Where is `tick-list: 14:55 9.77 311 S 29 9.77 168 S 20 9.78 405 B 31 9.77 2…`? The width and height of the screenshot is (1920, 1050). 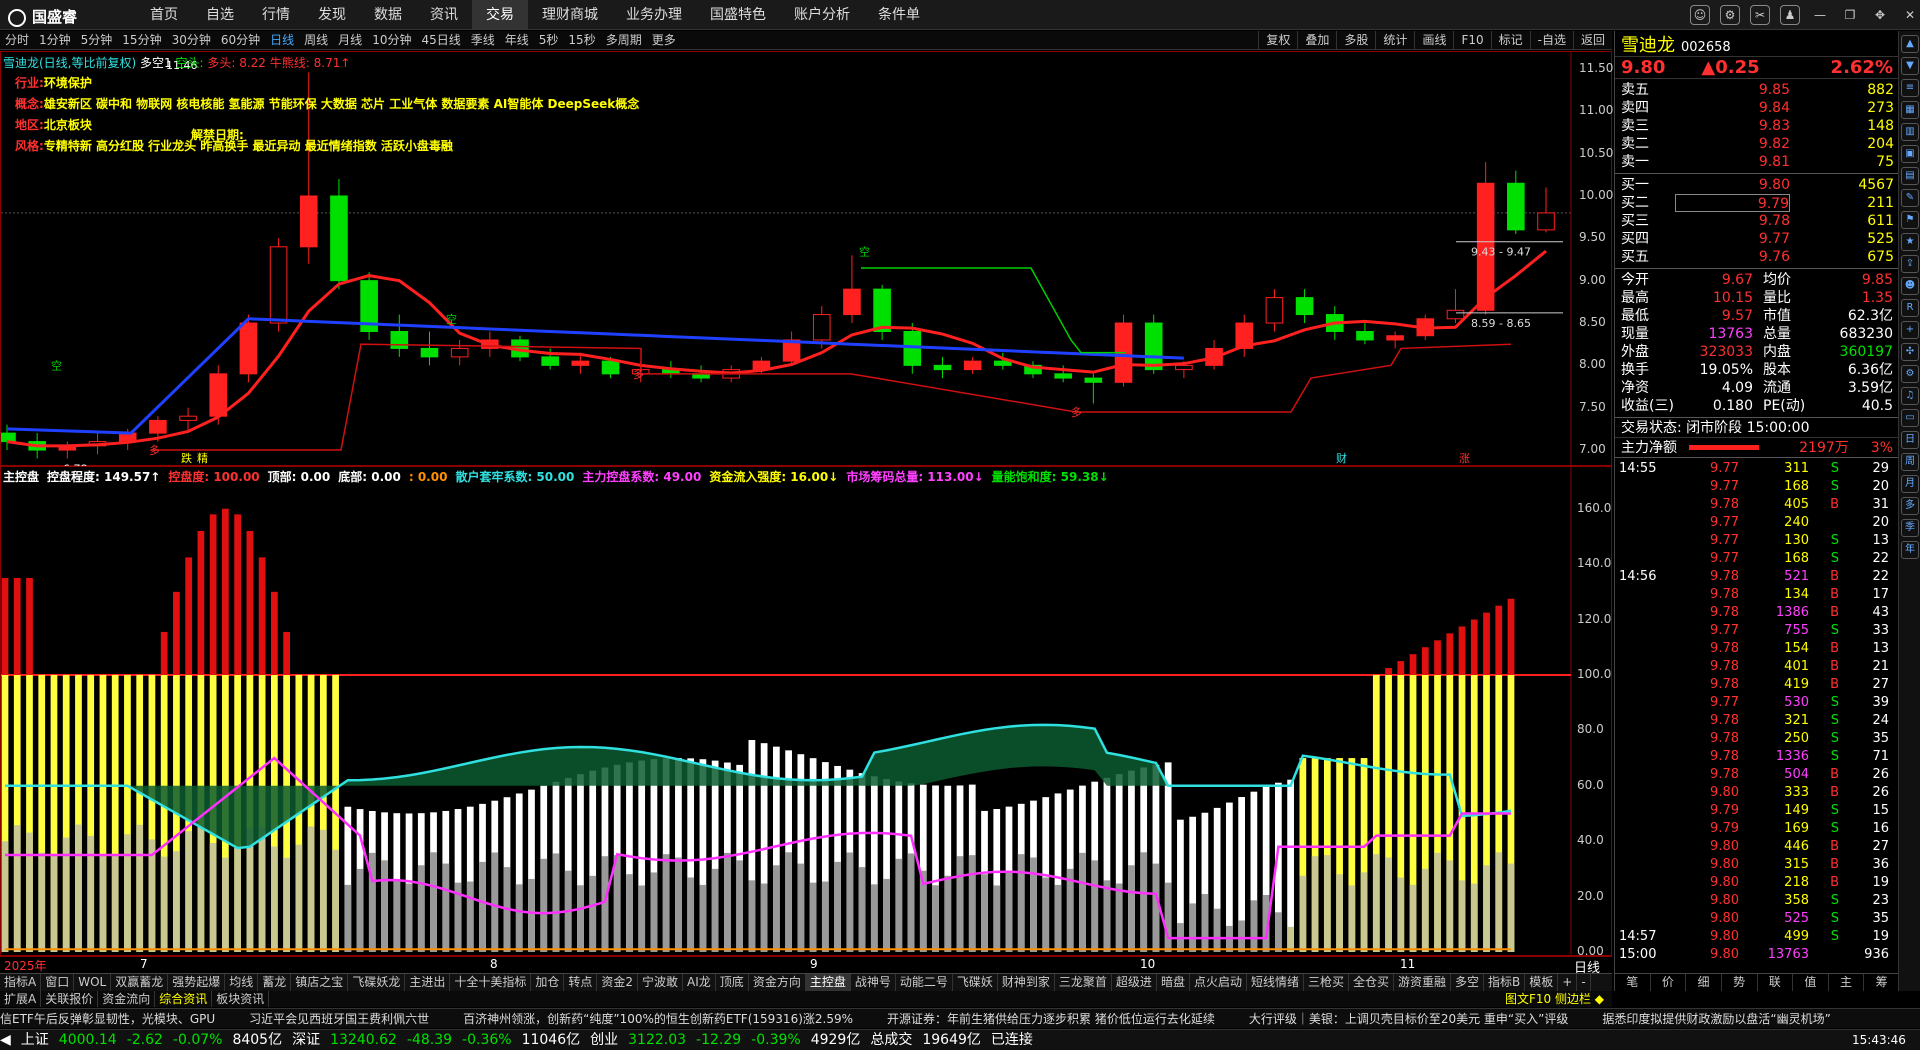 tick-list: 14:55 9.77 311 S 29 9.77 168 S 20 9.78 405 B 31 9.77 2… is located at coordinates (1757, 711).